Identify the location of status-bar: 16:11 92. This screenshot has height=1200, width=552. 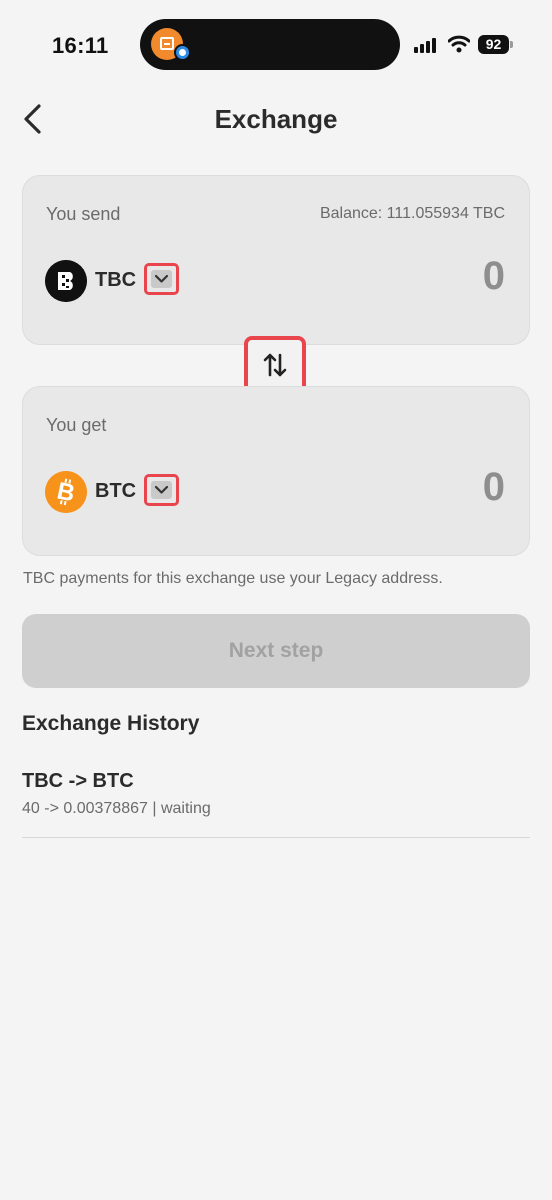
(276, 46).